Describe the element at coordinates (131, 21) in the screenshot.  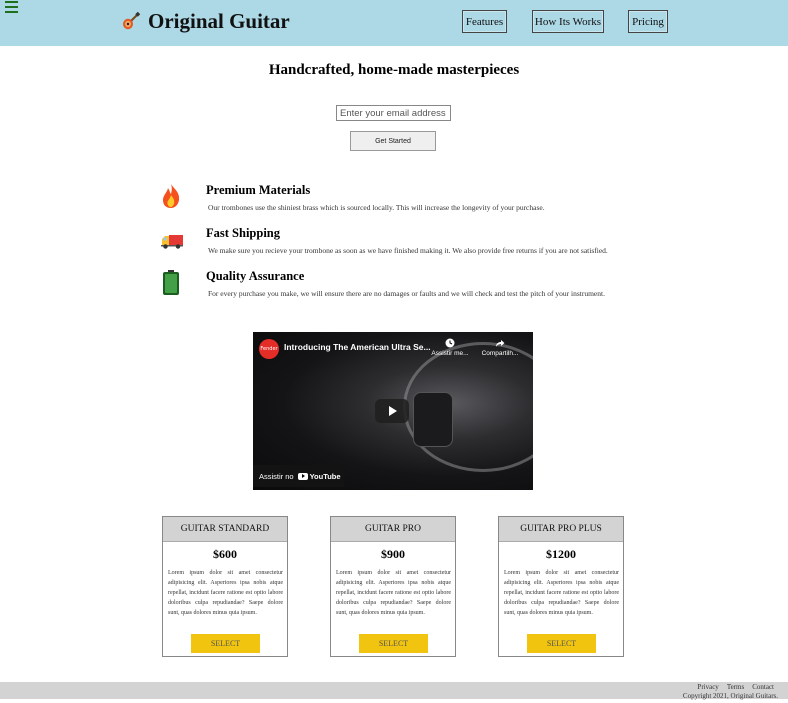
I see `guitar-icon` at that location.